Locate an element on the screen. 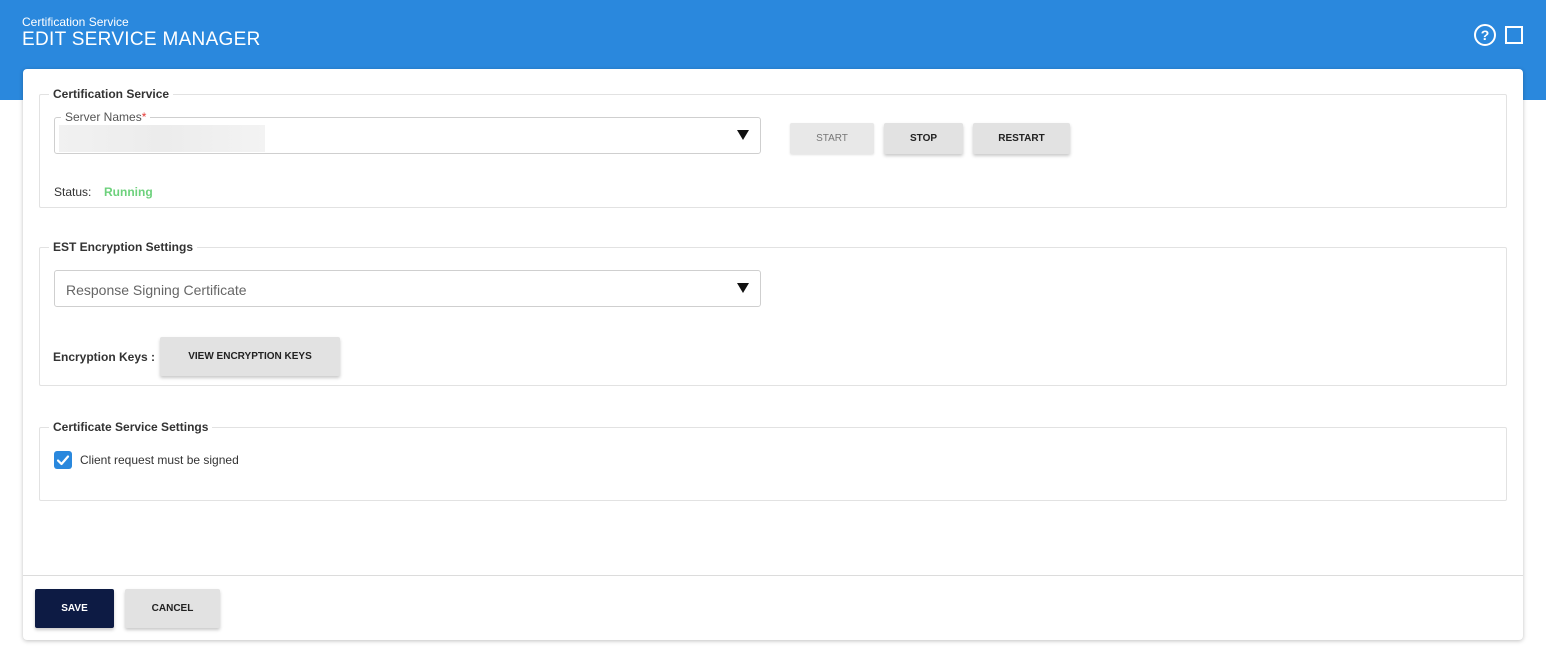  help-circle-icon: ? is located at coordinates (1485, 35).